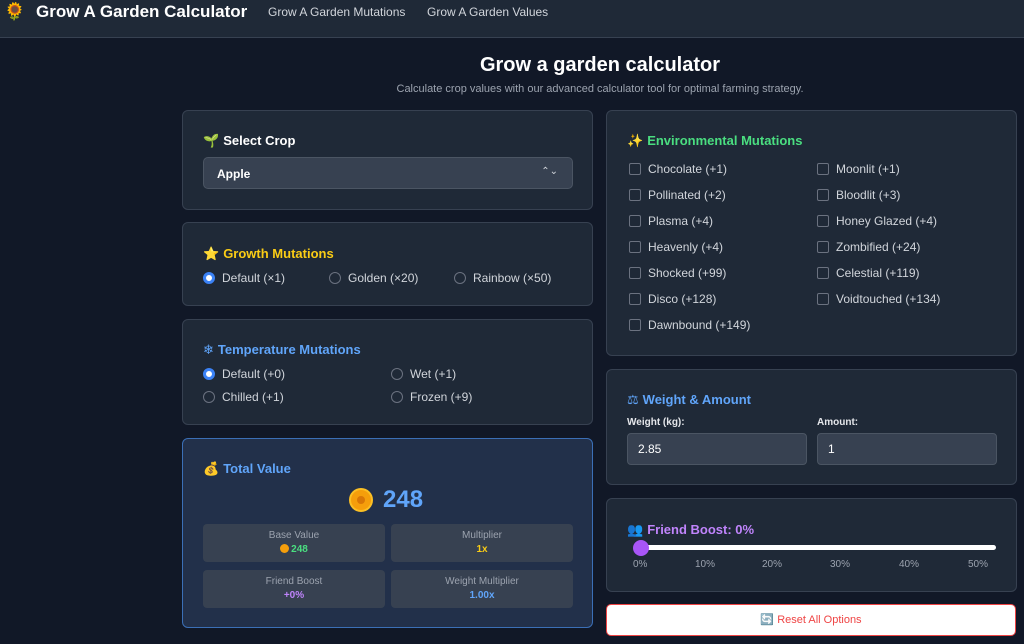  I want to click on total-value-number: 248, so click(403, 499).